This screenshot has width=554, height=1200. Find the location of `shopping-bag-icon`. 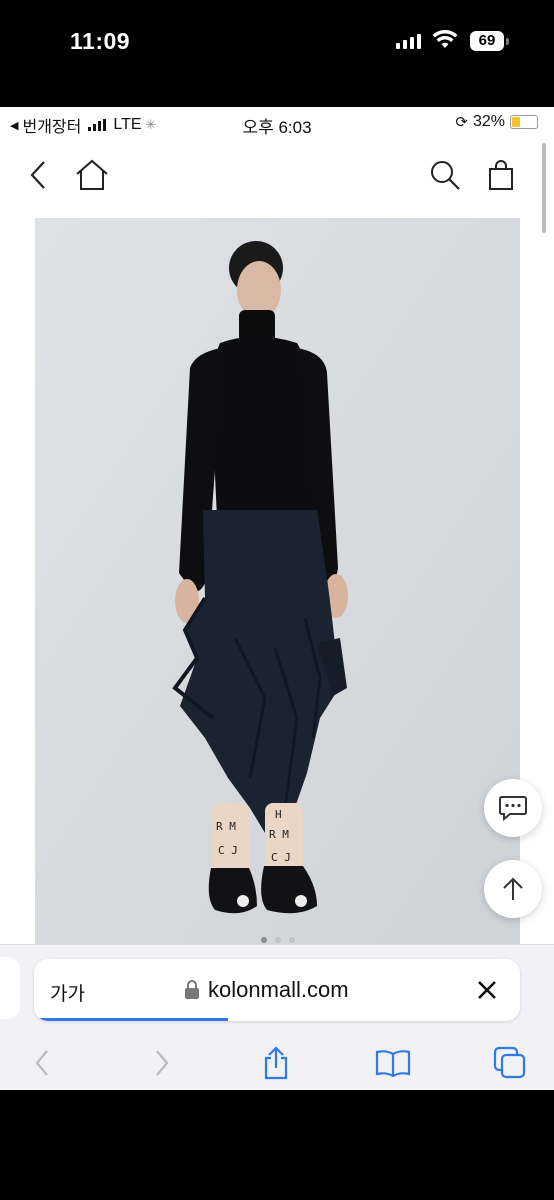

shopping-bag-icon is located at coordinates (501, 175).